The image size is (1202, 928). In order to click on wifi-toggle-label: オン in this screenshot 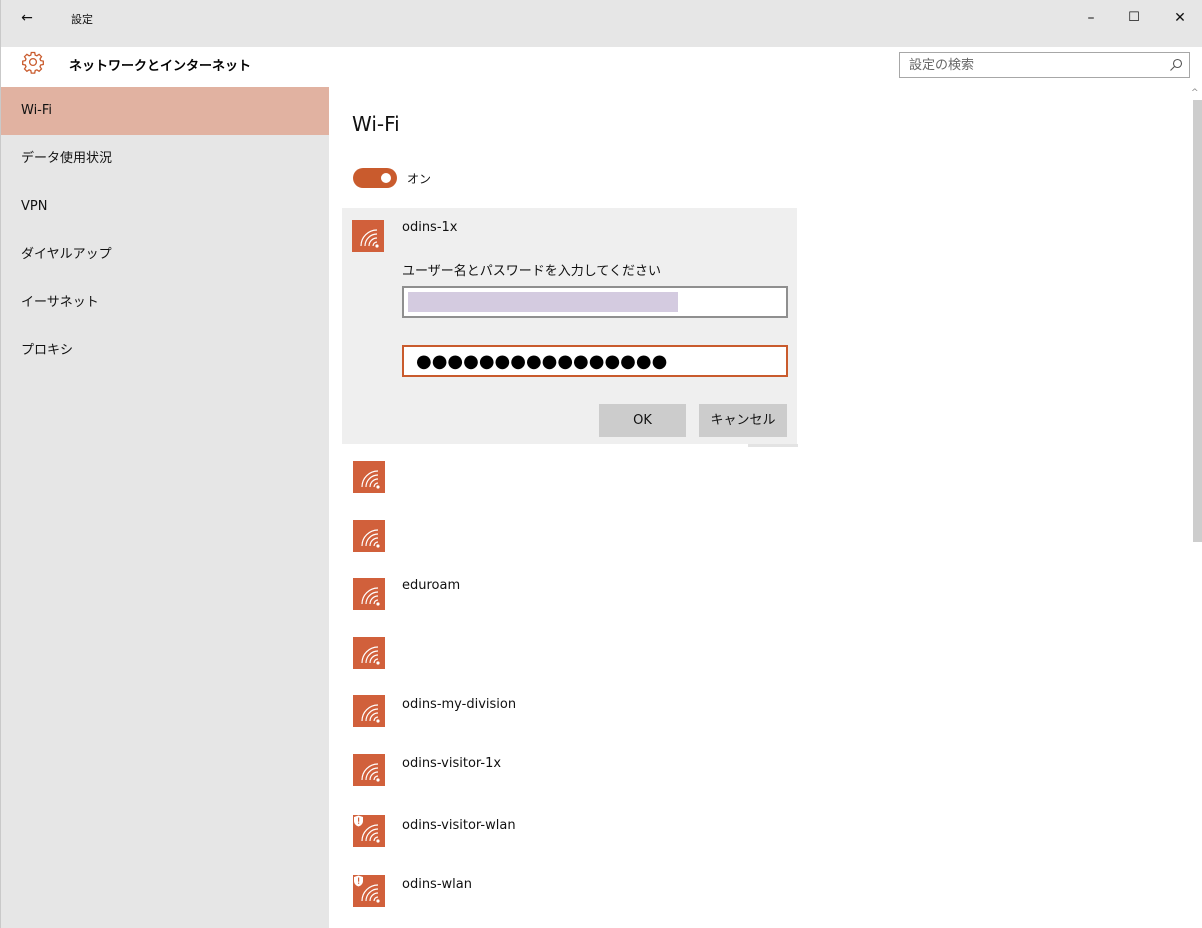, I will do `click(419, 179)`.